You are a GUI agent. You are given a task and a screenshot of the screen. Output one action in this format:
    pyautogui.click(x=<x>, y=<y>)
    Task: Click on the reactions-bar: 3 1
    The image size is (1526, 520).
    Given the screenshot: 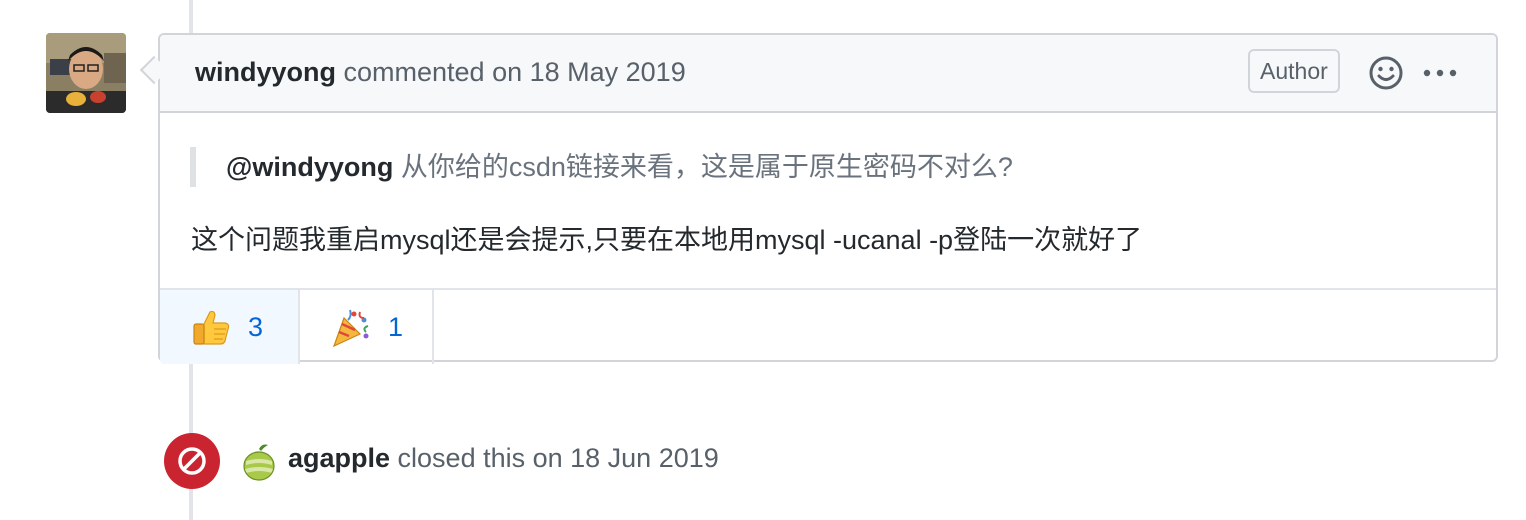 What is the action you would take?
    pyautogui.click(x=828, y=327)
    